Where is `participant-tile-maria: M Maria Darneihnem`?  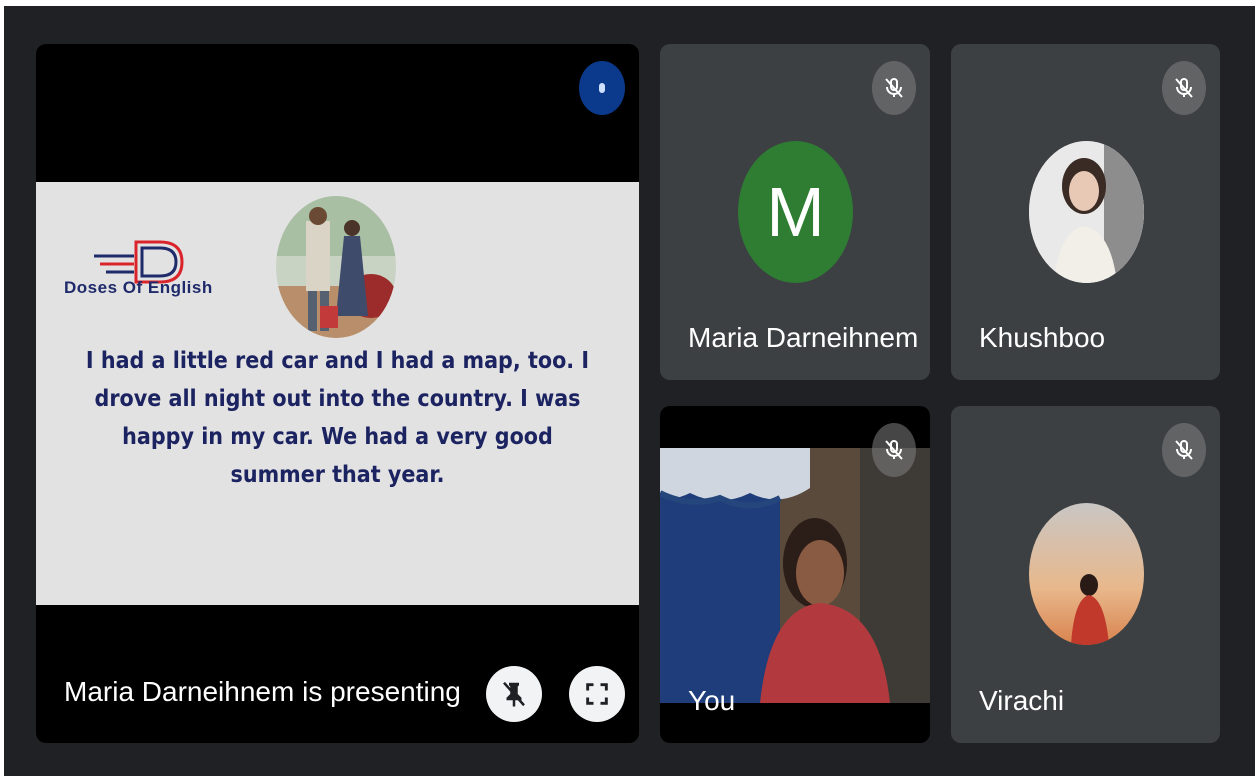
participant-tile-maria: M Maria Darneihnem is located at coordinates (795, 212).